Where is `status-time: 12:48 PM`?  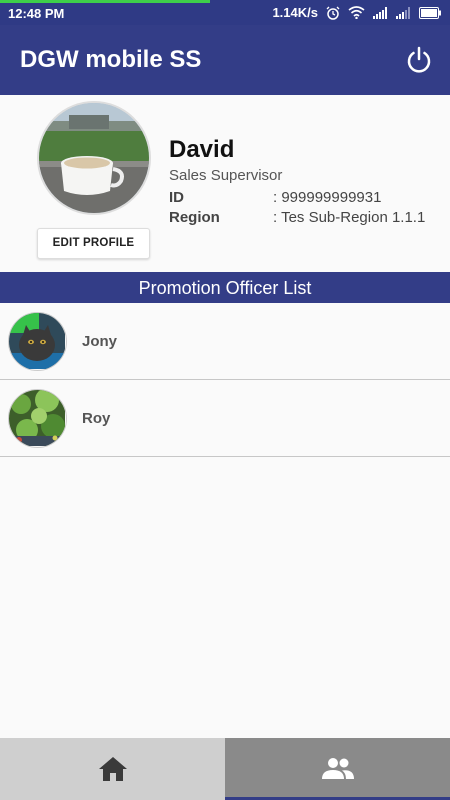
status-time: 12:48 PM is located at coordinates (36, 13).